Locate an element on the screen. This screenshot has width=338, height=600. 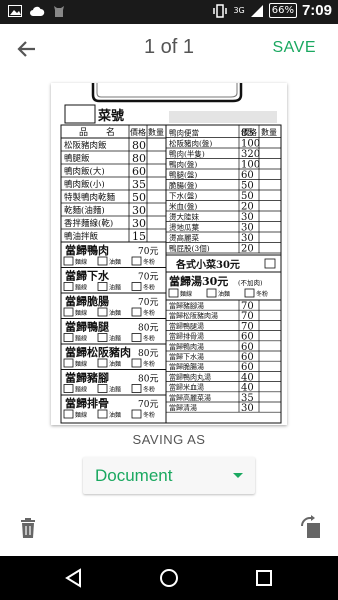
left-table-price: 30 is located at coordinates (139, 223).